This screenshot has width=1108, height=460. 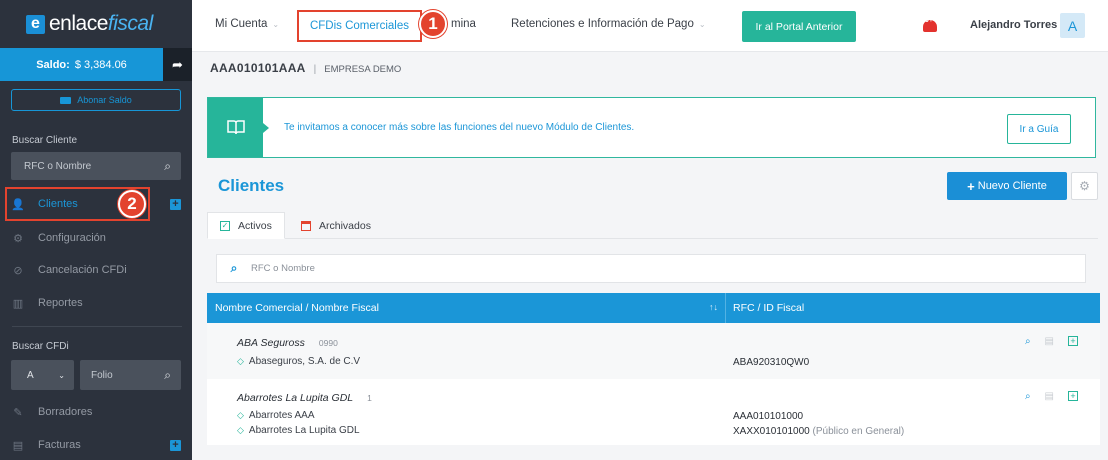 What do you see at coordinates (608, 24) in the screenshot?
I see `nav-retenciones: Retenciones e Información de Pago ⌄` at bounding box center [608, 24].